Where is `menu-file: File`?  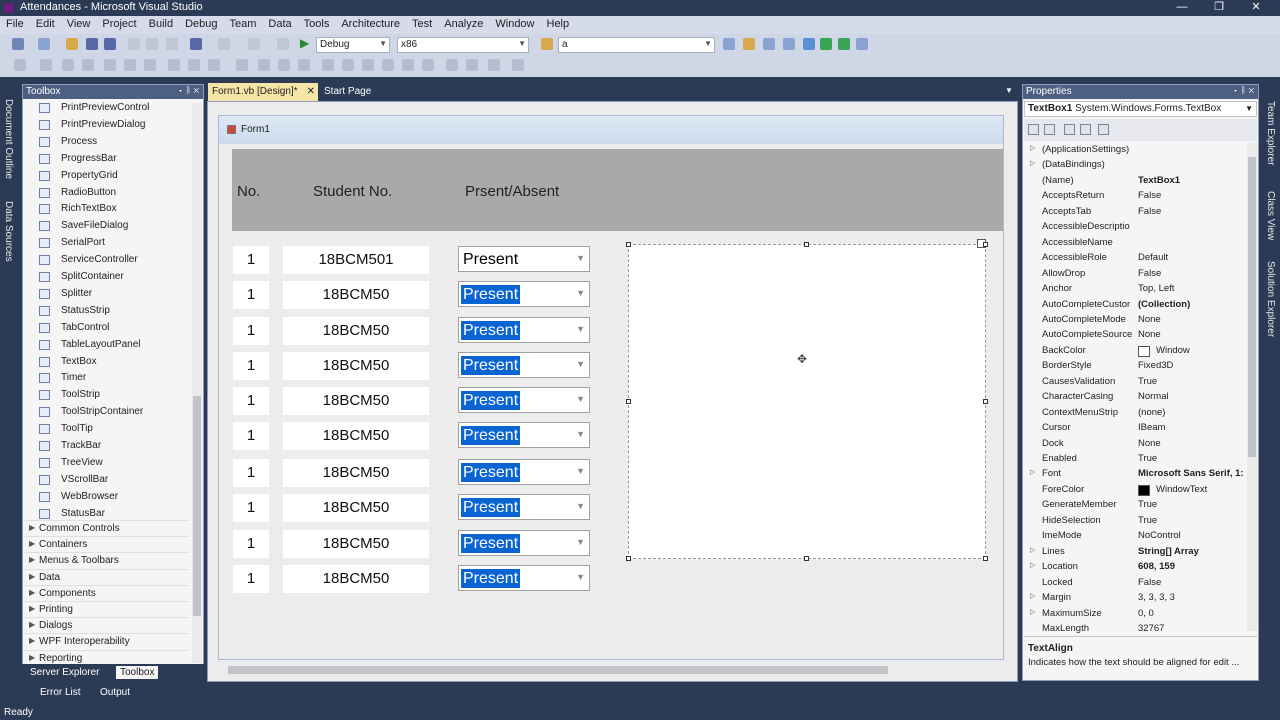
menu-file: File is located at coordinates (15, 23).